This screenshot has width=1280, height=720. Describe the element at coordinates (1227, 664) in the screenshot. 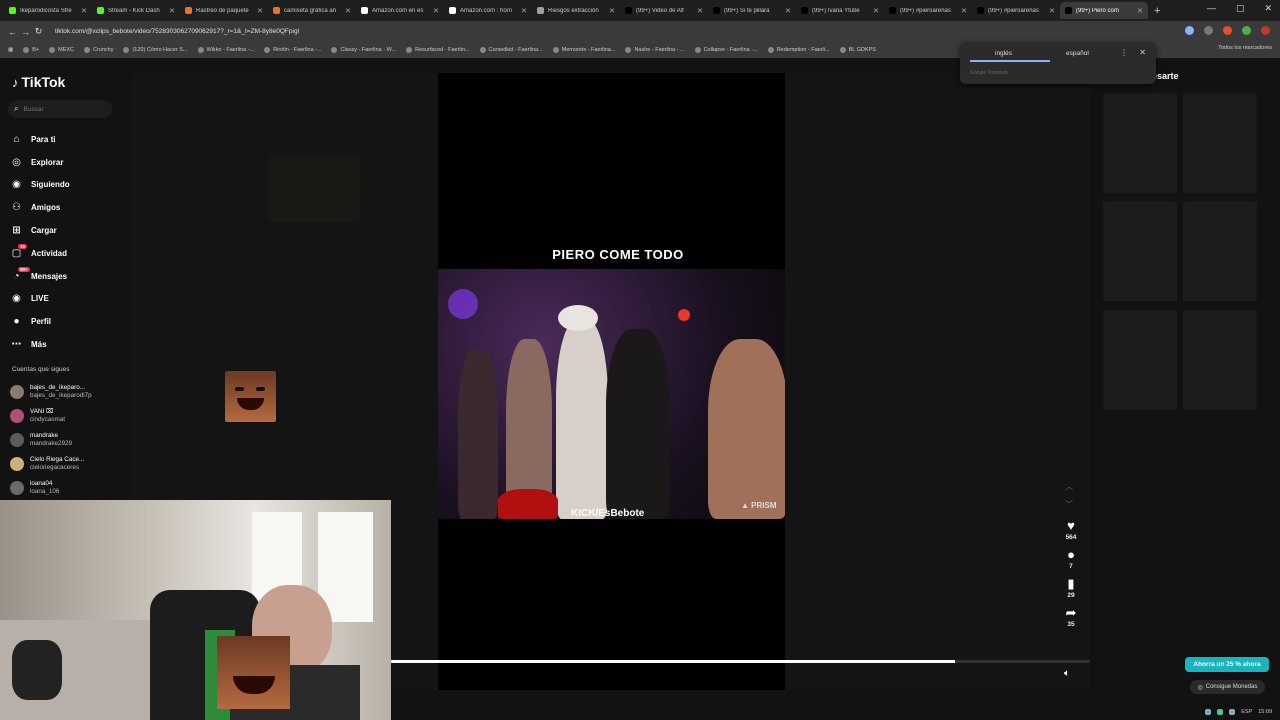

I see `promo-button: Ahorra un 25 % ahora` at that location.